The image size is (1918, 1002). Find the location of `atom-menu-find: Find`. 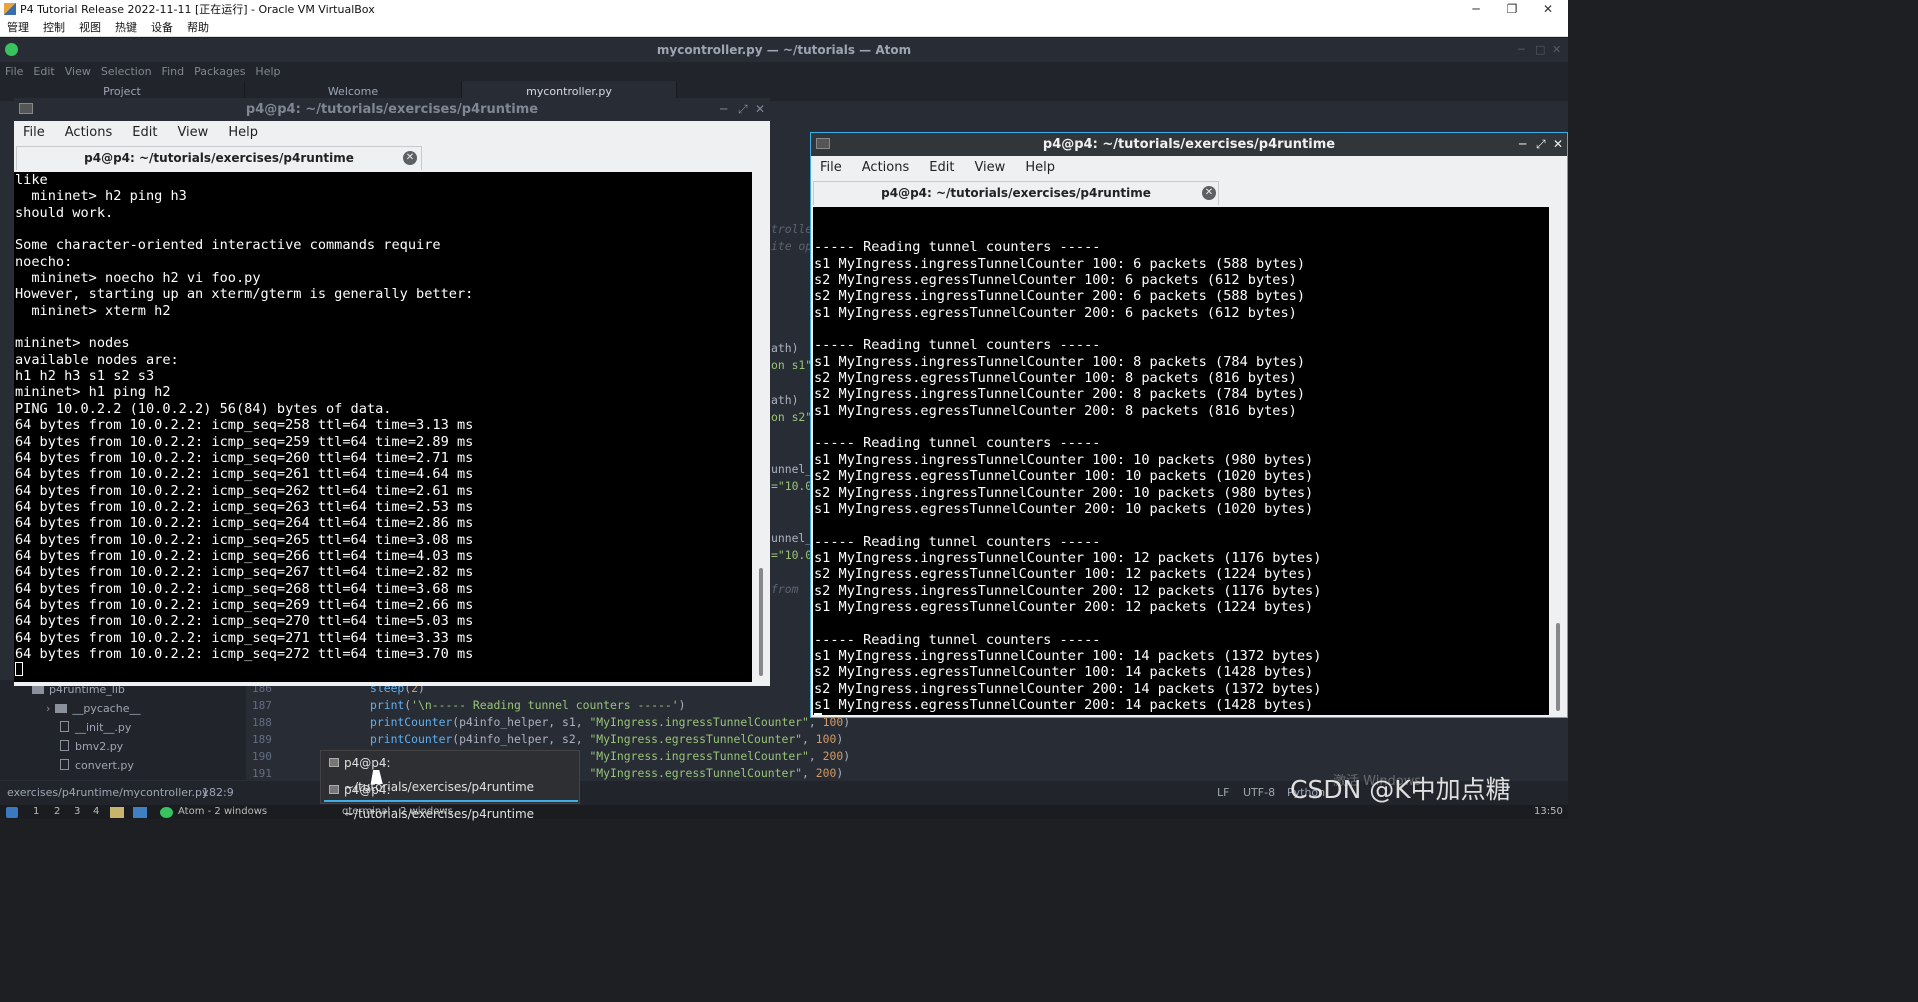

atom-menu-find: Find is located at coordinates (173, 71).